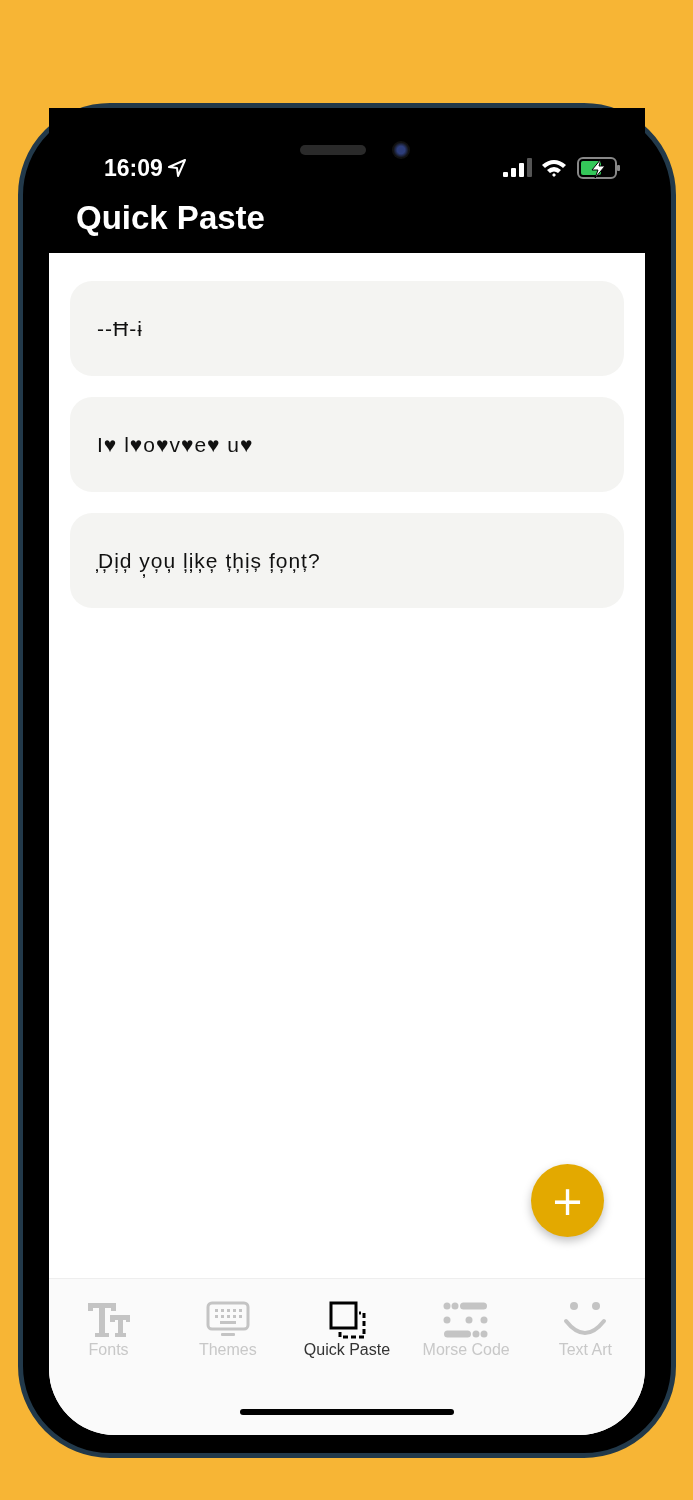  Describe the element at coordinates (518, 168) in the screenshot. I see `signal-icon` at that location.